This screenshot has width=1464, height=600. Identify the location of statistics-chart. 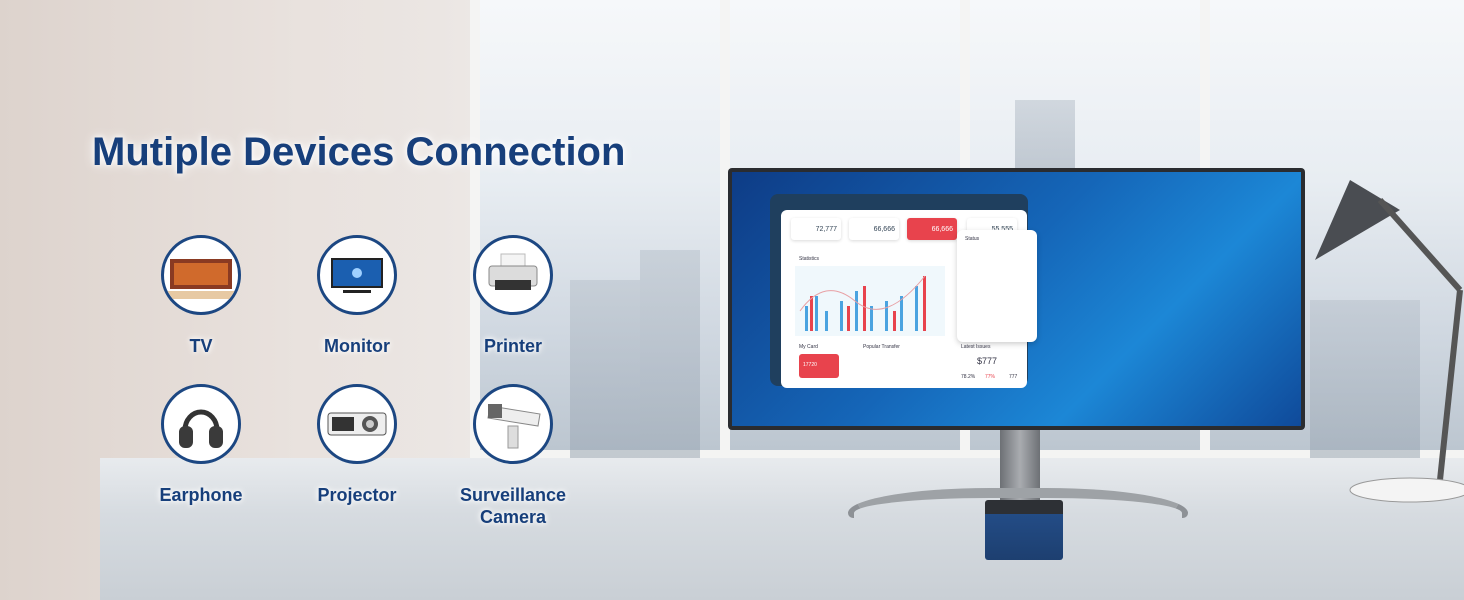
(870, 301).